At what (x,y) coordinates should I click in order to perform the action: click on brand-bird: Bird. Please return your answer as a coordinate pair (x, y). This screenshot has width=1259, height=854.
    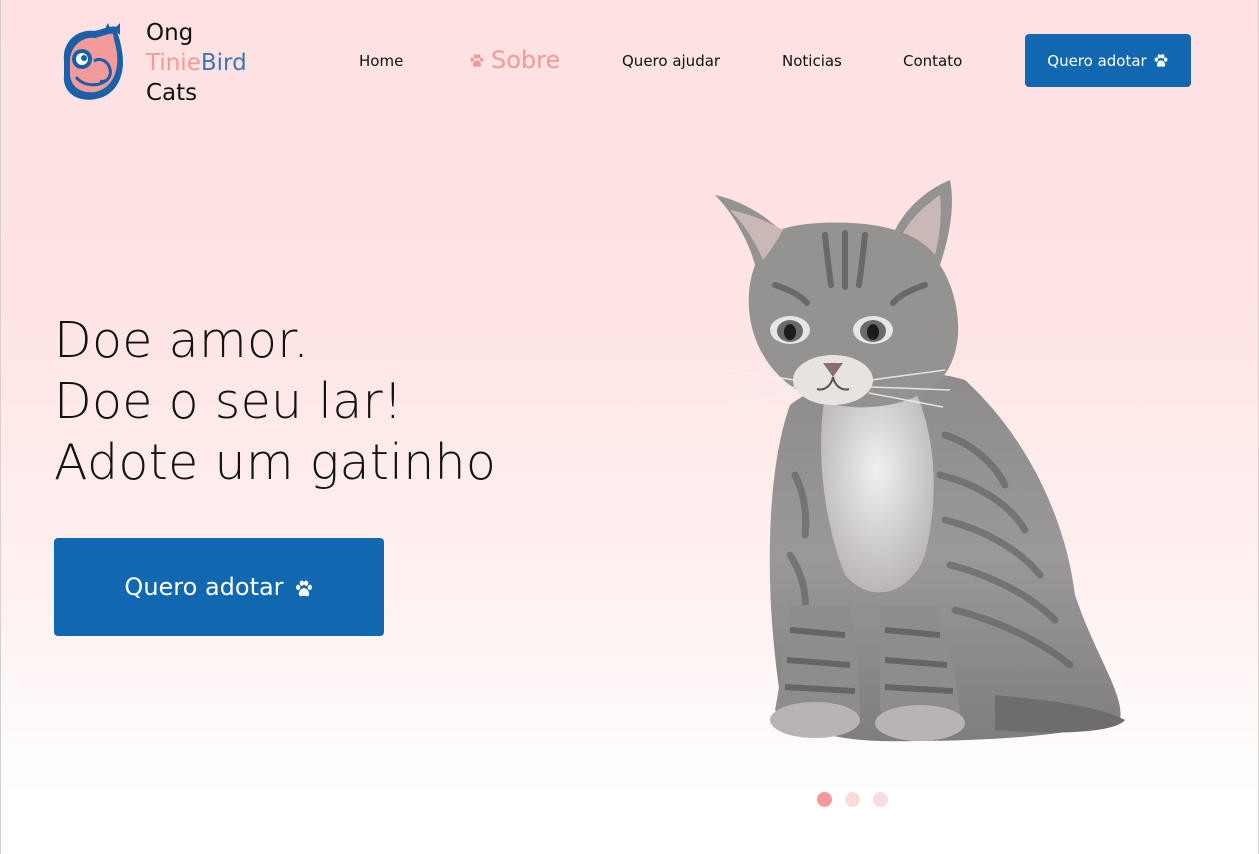
    Looking at the image, I should click on (223, 63).